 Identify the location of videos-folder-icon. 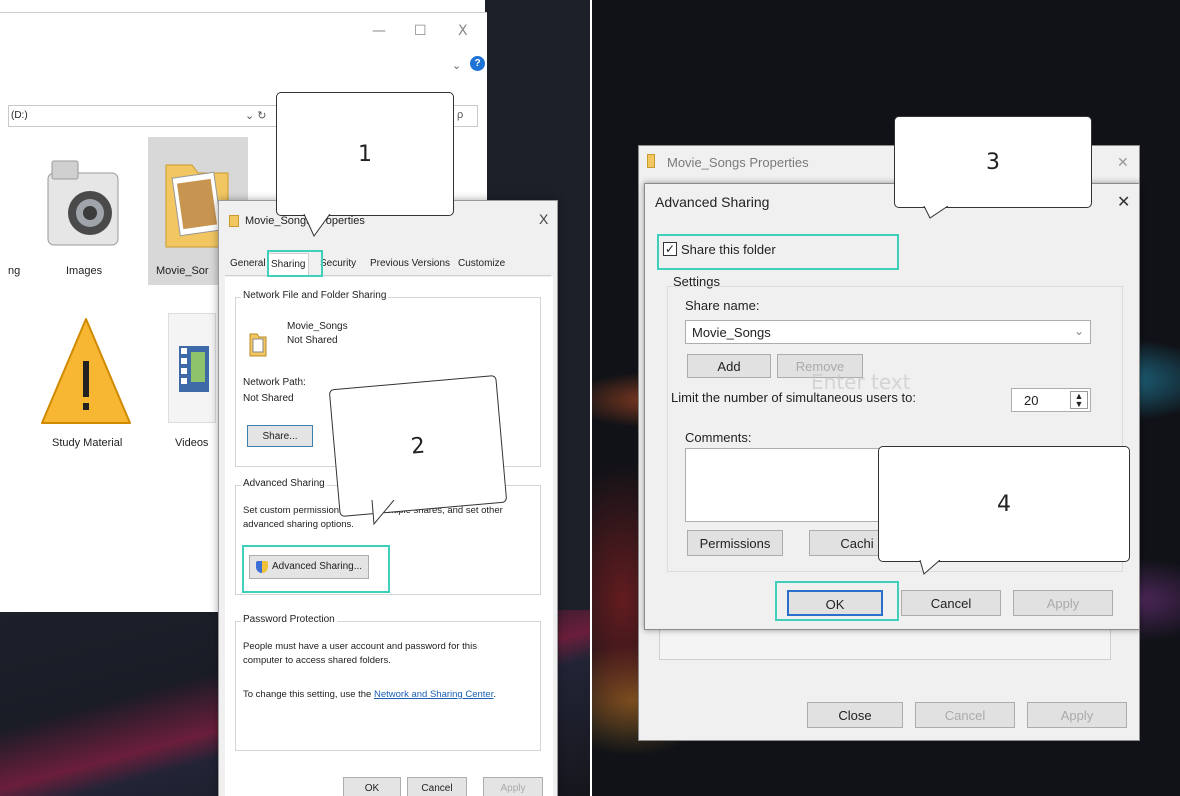
(192, 368).